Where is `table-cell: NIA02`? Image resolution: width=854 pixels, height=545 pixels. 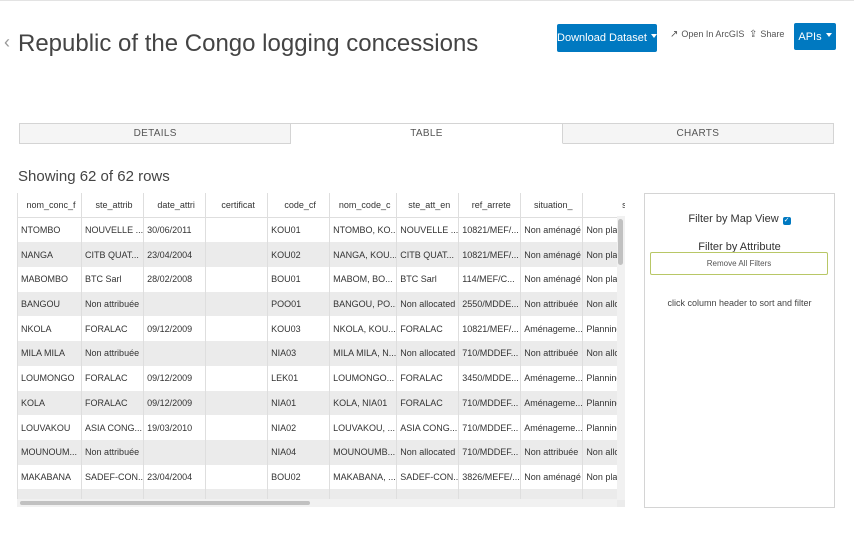
table-cell: NIA02 is located at coordinates (298, 427).